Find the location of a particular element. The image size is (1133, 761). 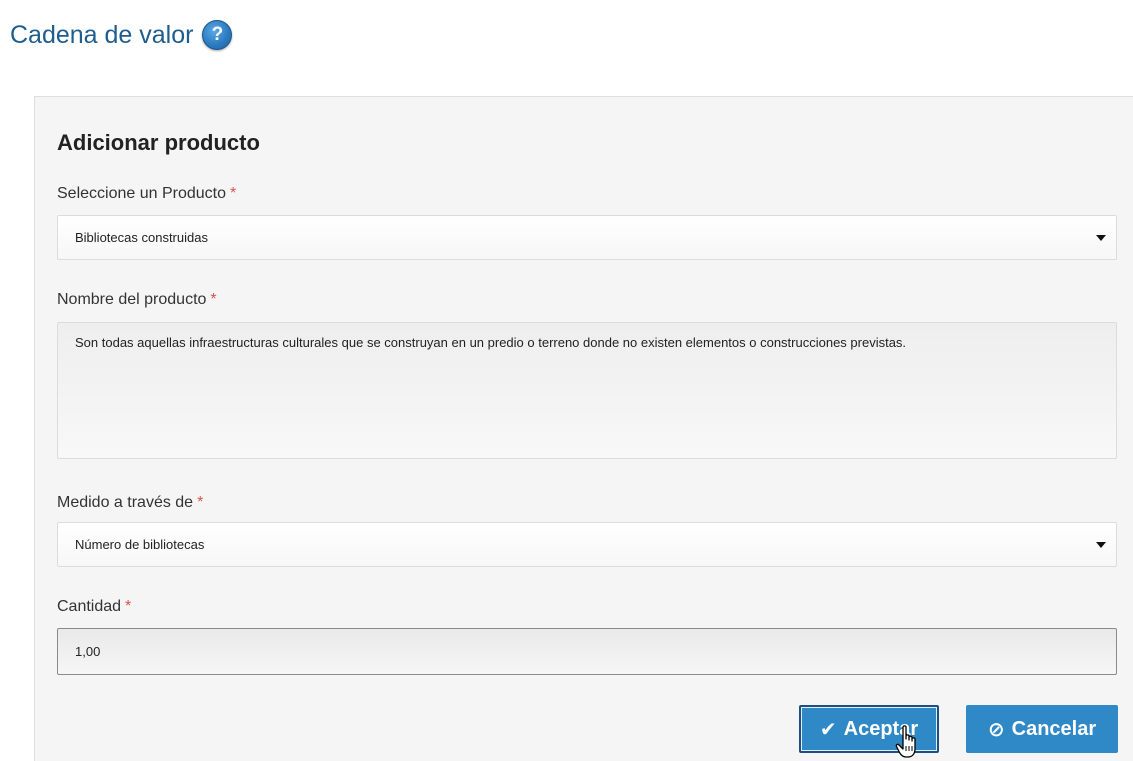

cancel-button: ⊘ Cancelar is located at coordinates (1042, 729).